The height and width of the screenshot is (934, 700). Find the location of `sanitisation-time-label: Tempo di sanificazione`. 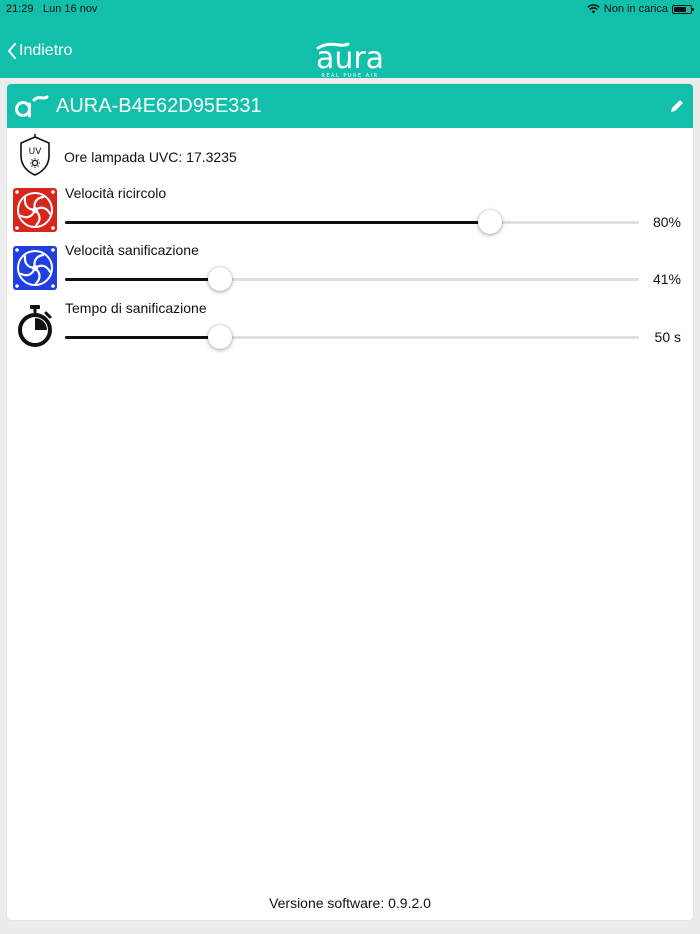

sanitisation-time-label: Tempo di sanificazione is located at coordinates (136, 308).